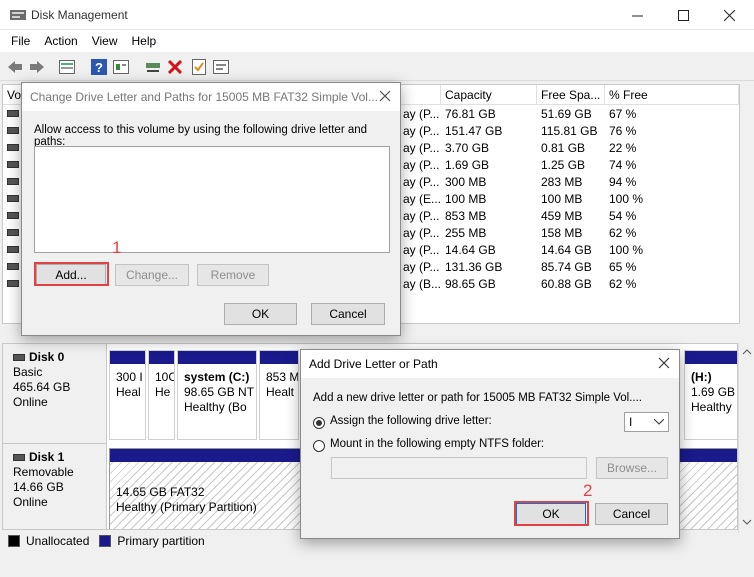 The height and width of the screenshot is (577, 754). Describe the element at coordinates (30, 502) in the screenshot. I see `disk-1-status: Online` at that location.